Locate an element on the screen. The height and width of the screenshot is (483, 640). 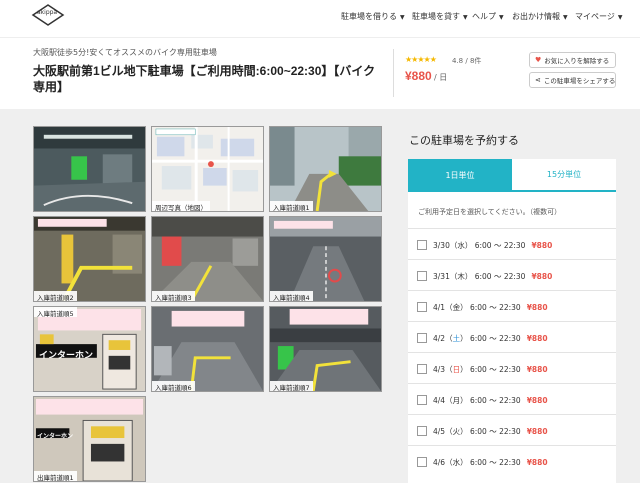
photo-thumbnail: 入庫前道順3 is located at coordinates (207, 259).